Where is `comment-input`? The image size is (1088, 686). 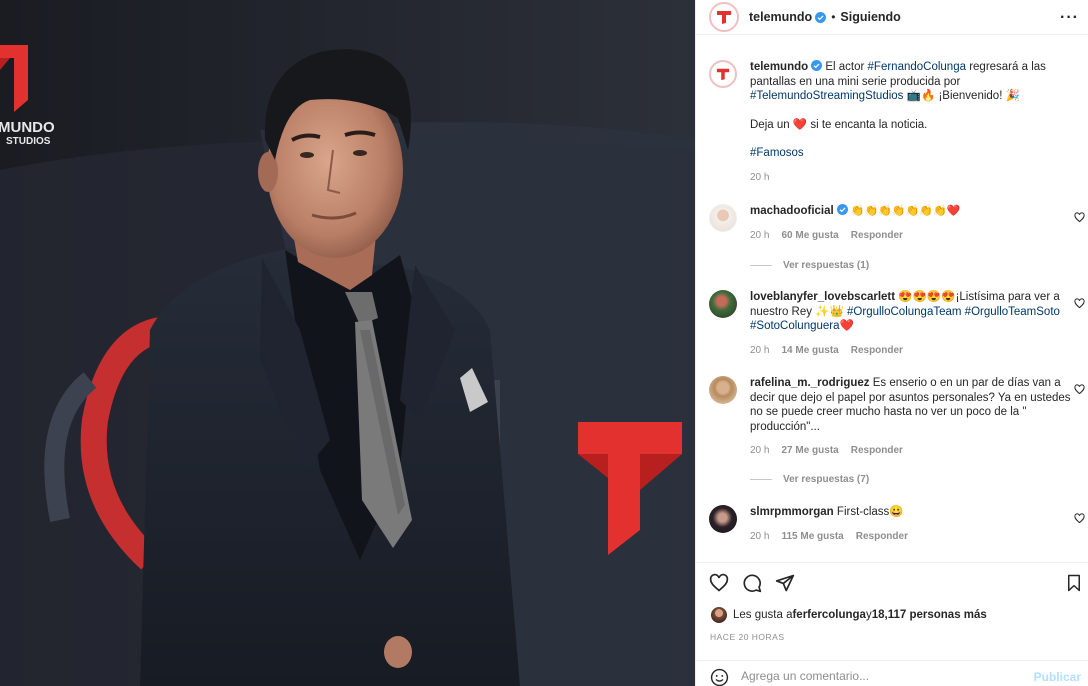 comment-input is located at coordinates (886, 676).